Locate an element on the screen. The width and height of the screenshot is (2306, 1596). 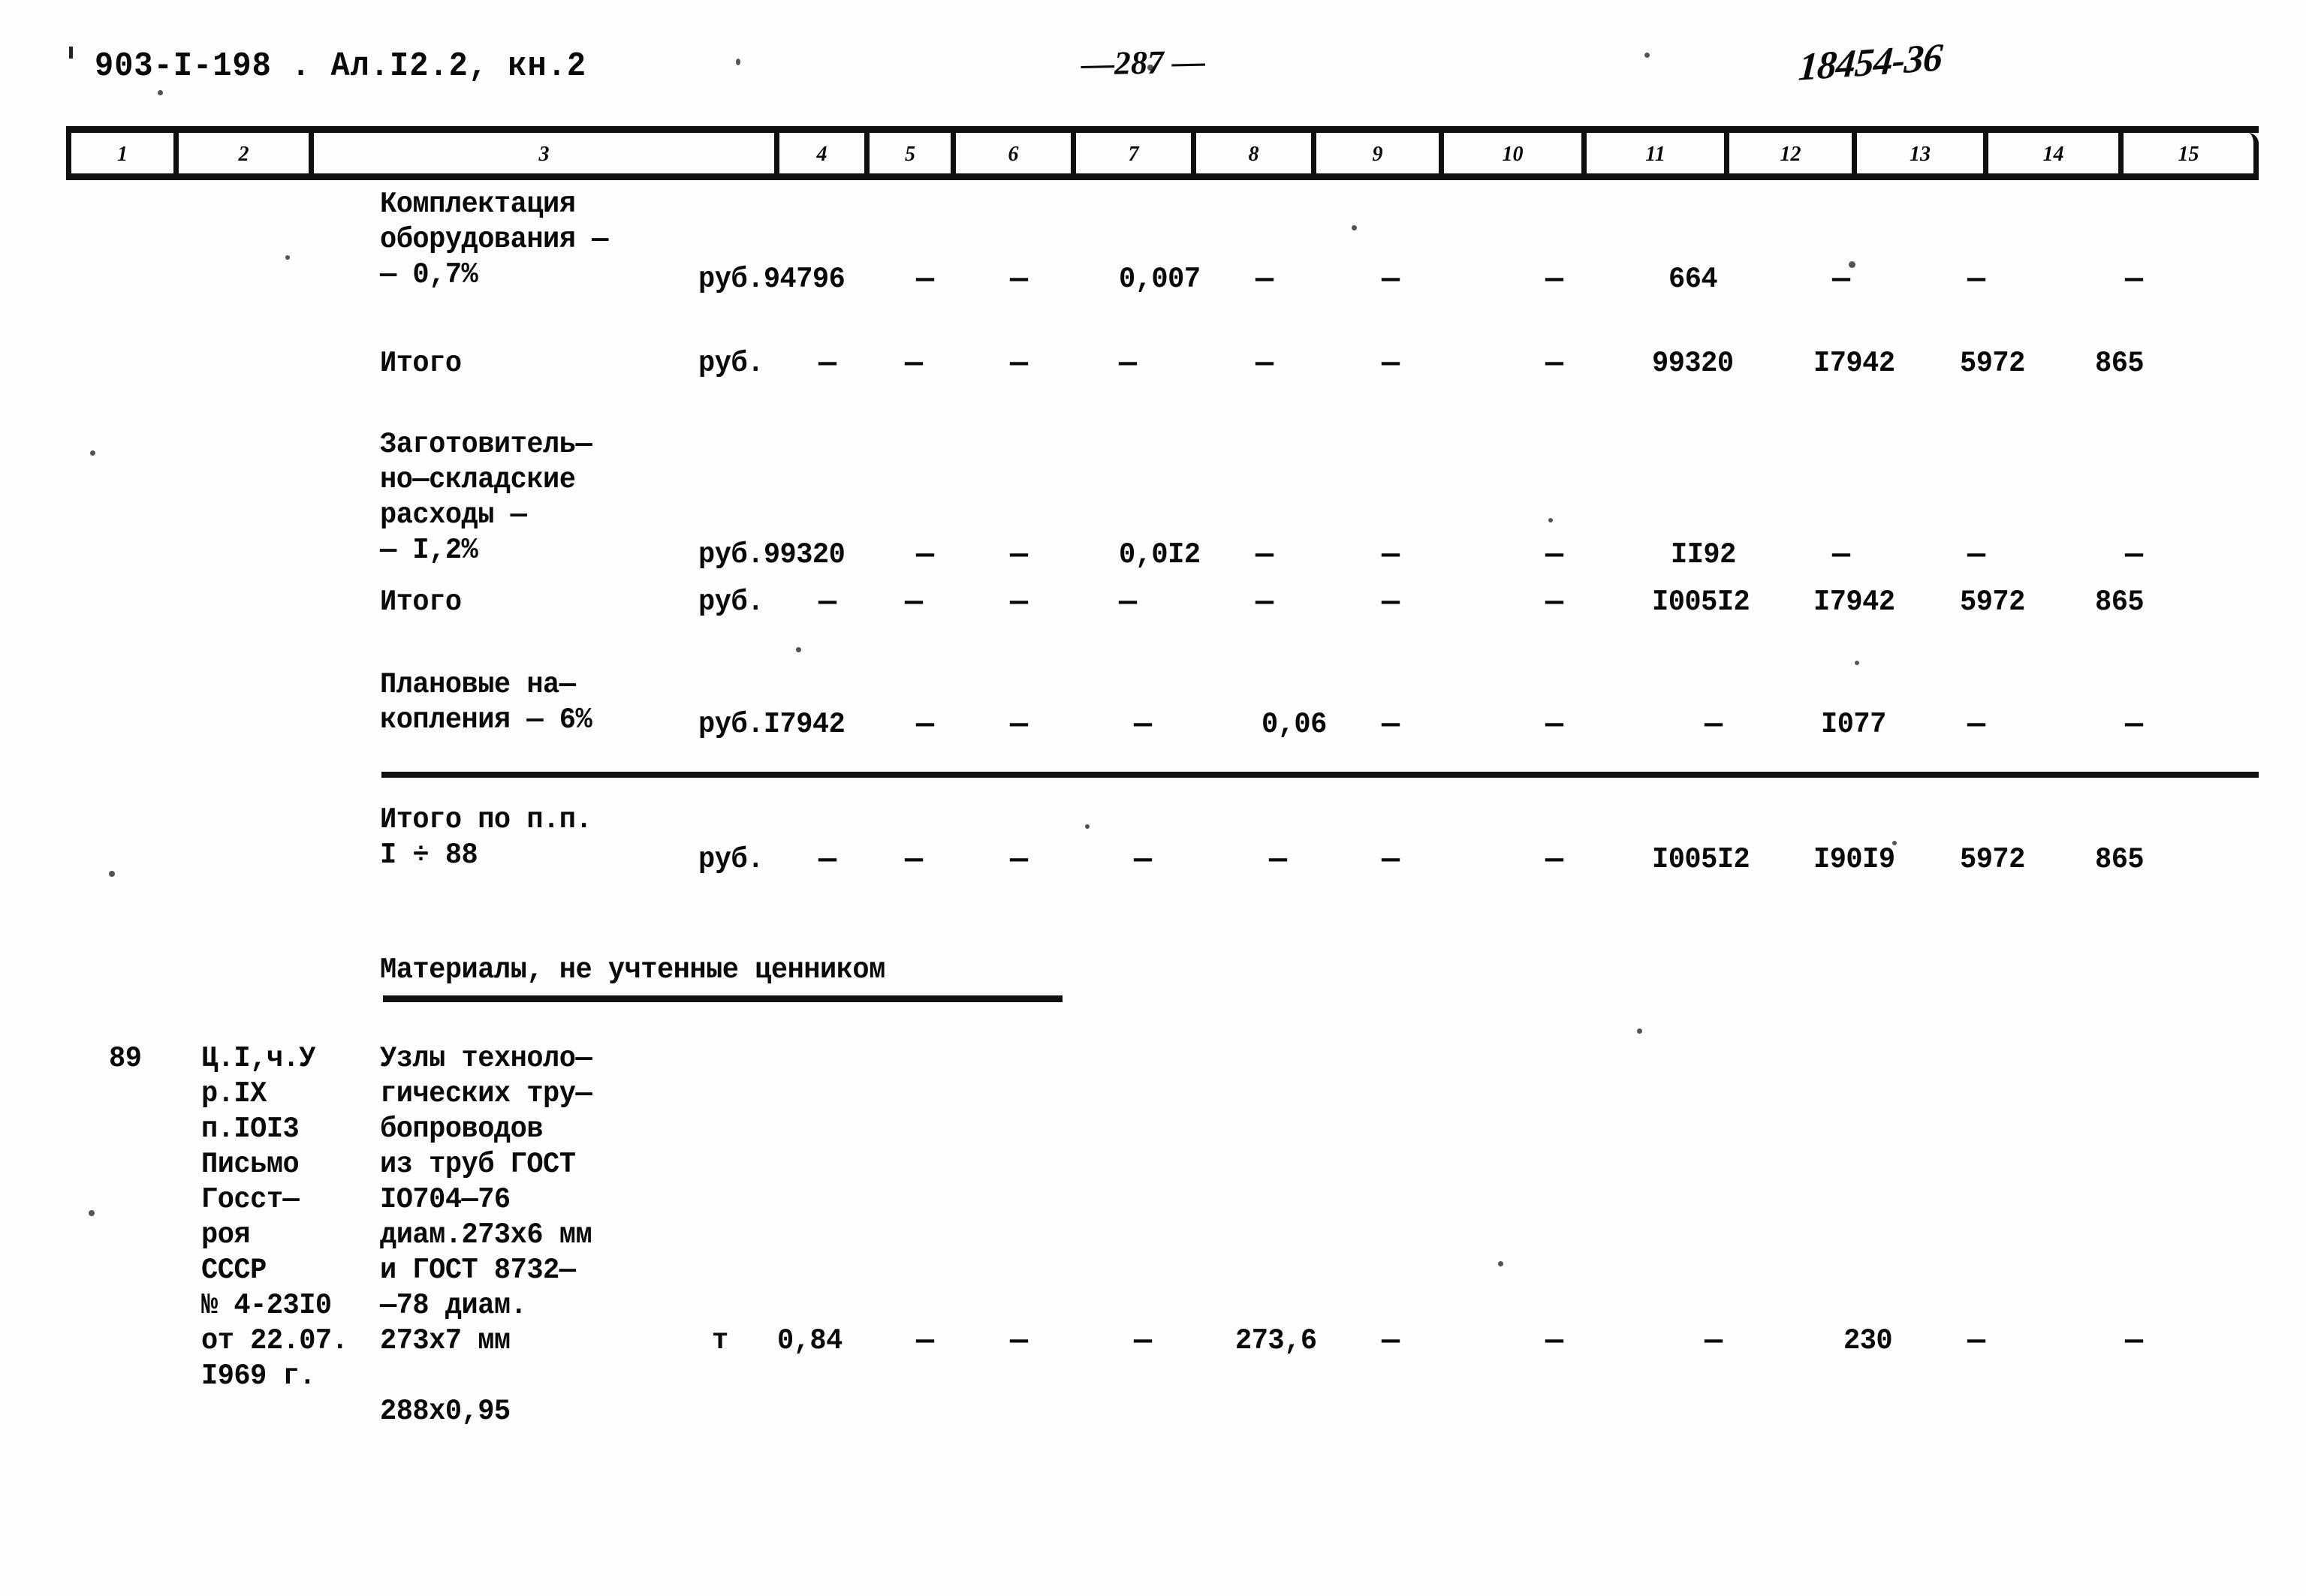
column-header-2: 2 is located at coordinates (246, 153).